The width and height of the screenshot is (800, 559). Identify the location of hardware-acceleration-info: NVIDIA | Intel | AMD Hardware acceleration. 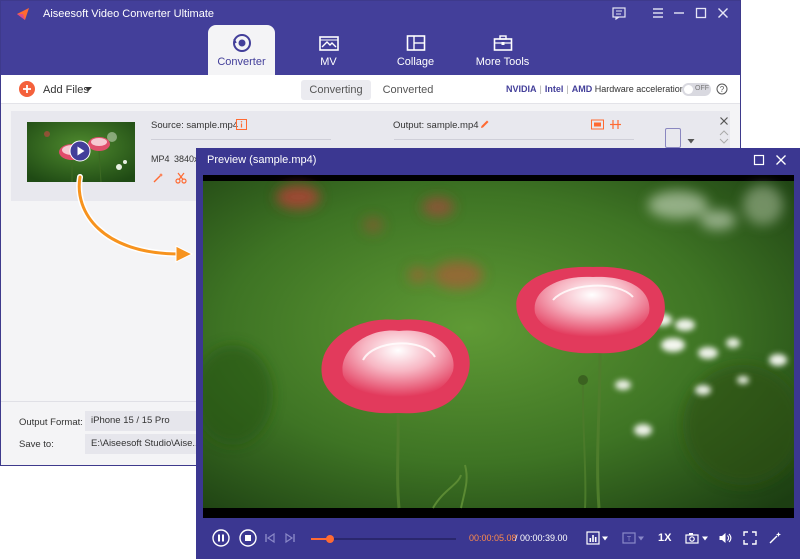
(595, 89).